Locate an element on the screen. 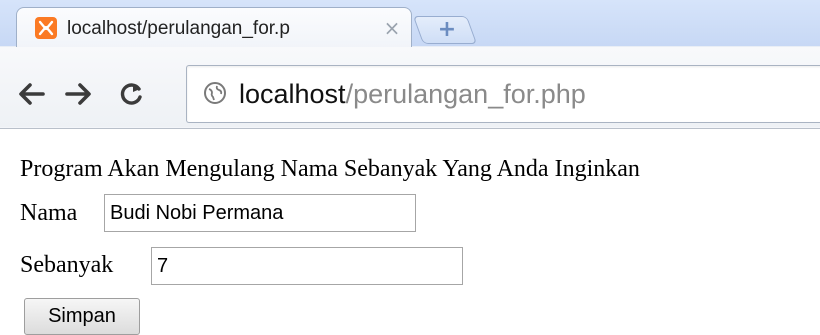  new-tab-plus-icon: + is located at coordinates (447, 29).